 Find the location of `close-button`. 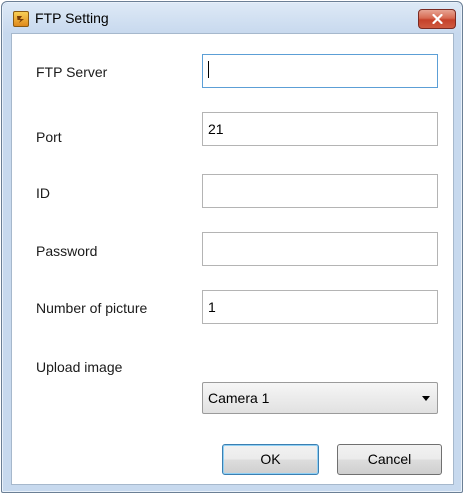

close-button is located at coordinates (437, 19).